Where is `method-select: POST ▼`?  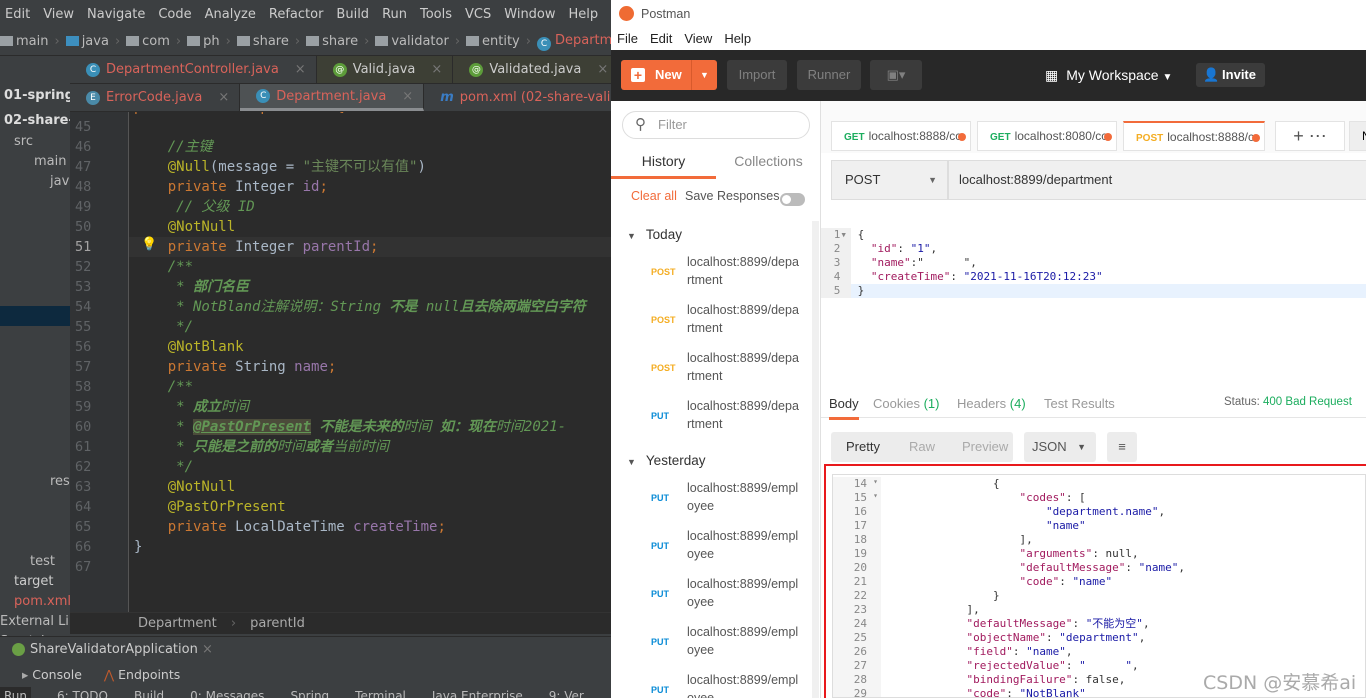 method-select: POST ▼ is located at coordinates (889, 180).